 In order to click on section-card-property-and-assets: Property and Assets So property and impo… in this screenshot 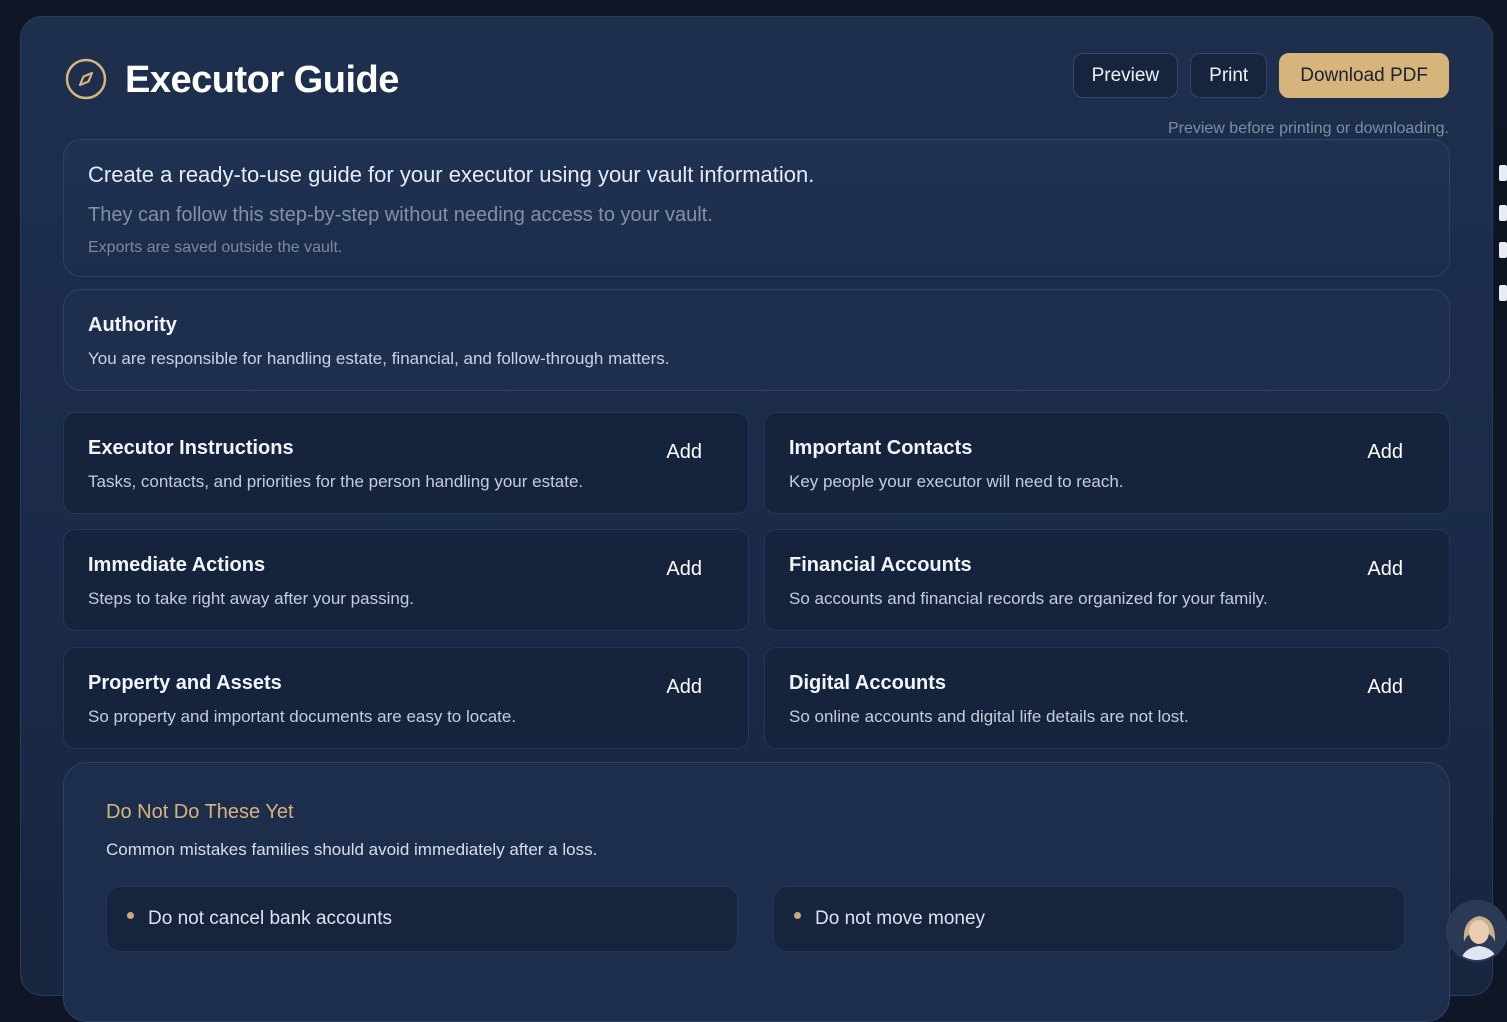, I will do `click(406, 698)`.